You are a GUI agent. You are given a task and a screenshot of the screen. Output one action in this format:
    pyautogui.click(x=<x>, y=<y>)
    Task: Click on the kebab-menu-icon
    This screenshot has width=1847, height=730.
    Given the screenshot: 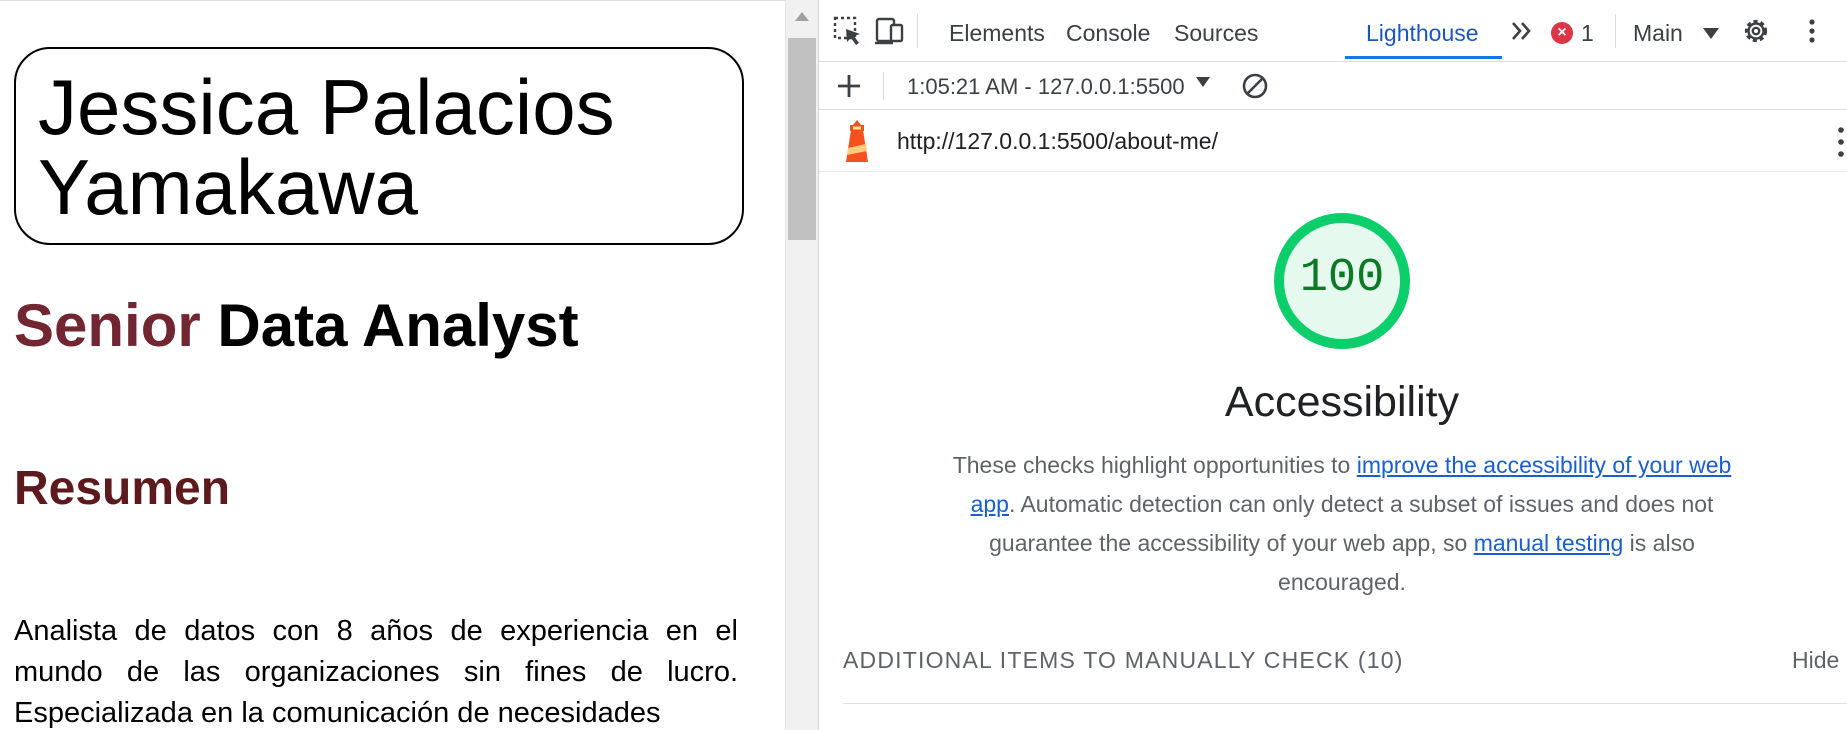 What is the action you would take?
    pyautogui.click(x=1812, y=31)
    